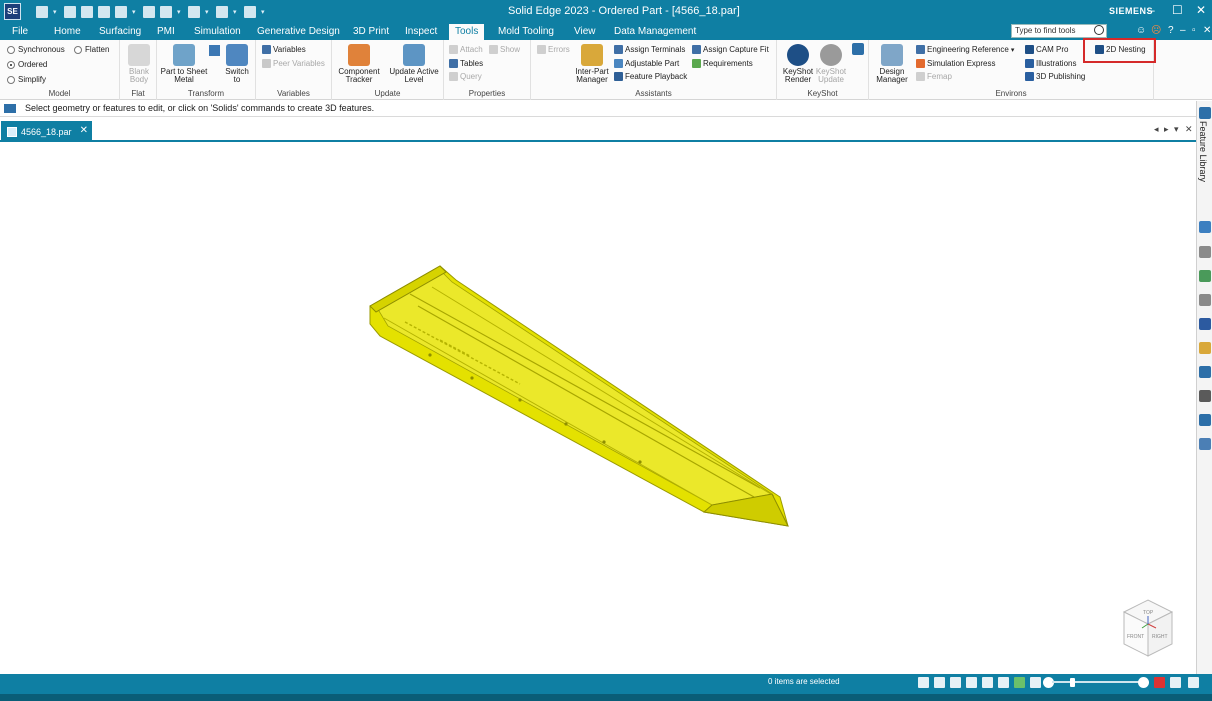 The image size is (1212, 701). Describe the element at coordinates (1072, 682) in the screenshot. I see `zoom-slider-thumb` at that location.